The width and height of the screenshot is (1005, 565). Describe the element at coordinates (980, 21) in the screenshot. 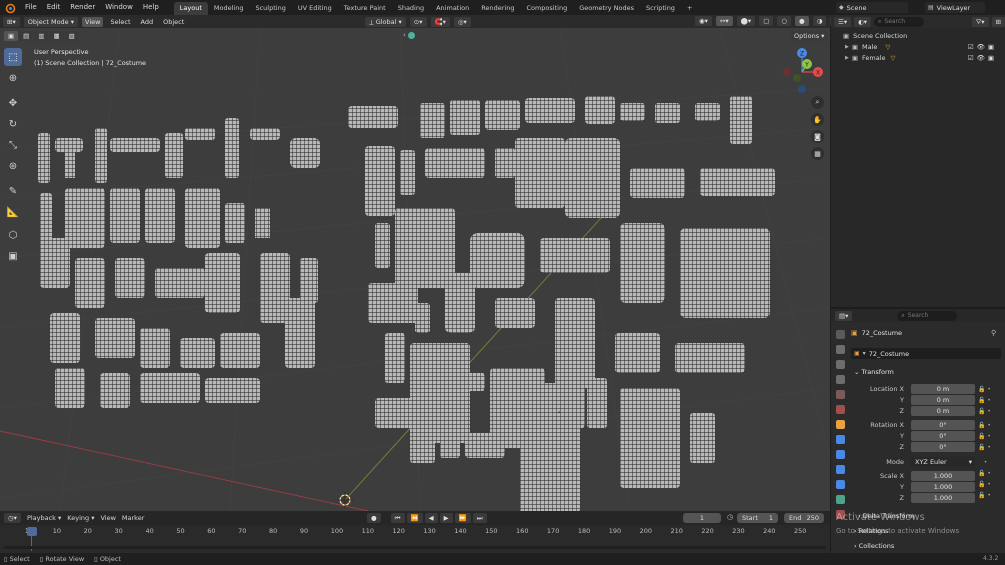

I see `filter-icon: ⛛▾` at that location.